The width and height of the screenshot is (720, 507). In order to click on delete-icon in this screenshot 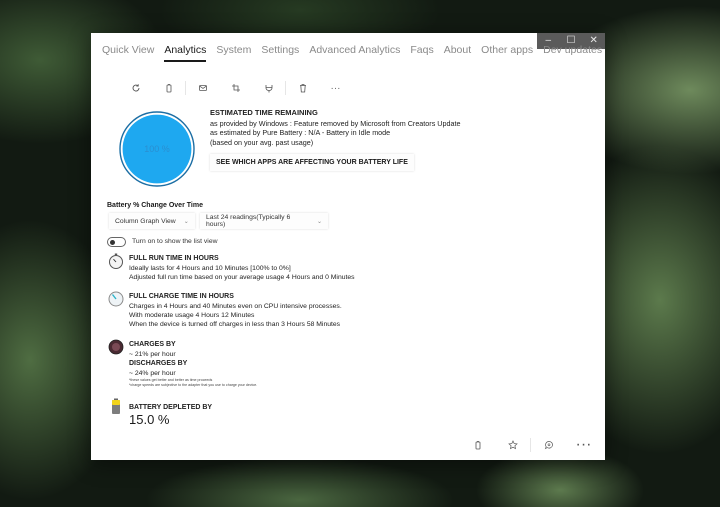, I will do `click(302, 88)`.